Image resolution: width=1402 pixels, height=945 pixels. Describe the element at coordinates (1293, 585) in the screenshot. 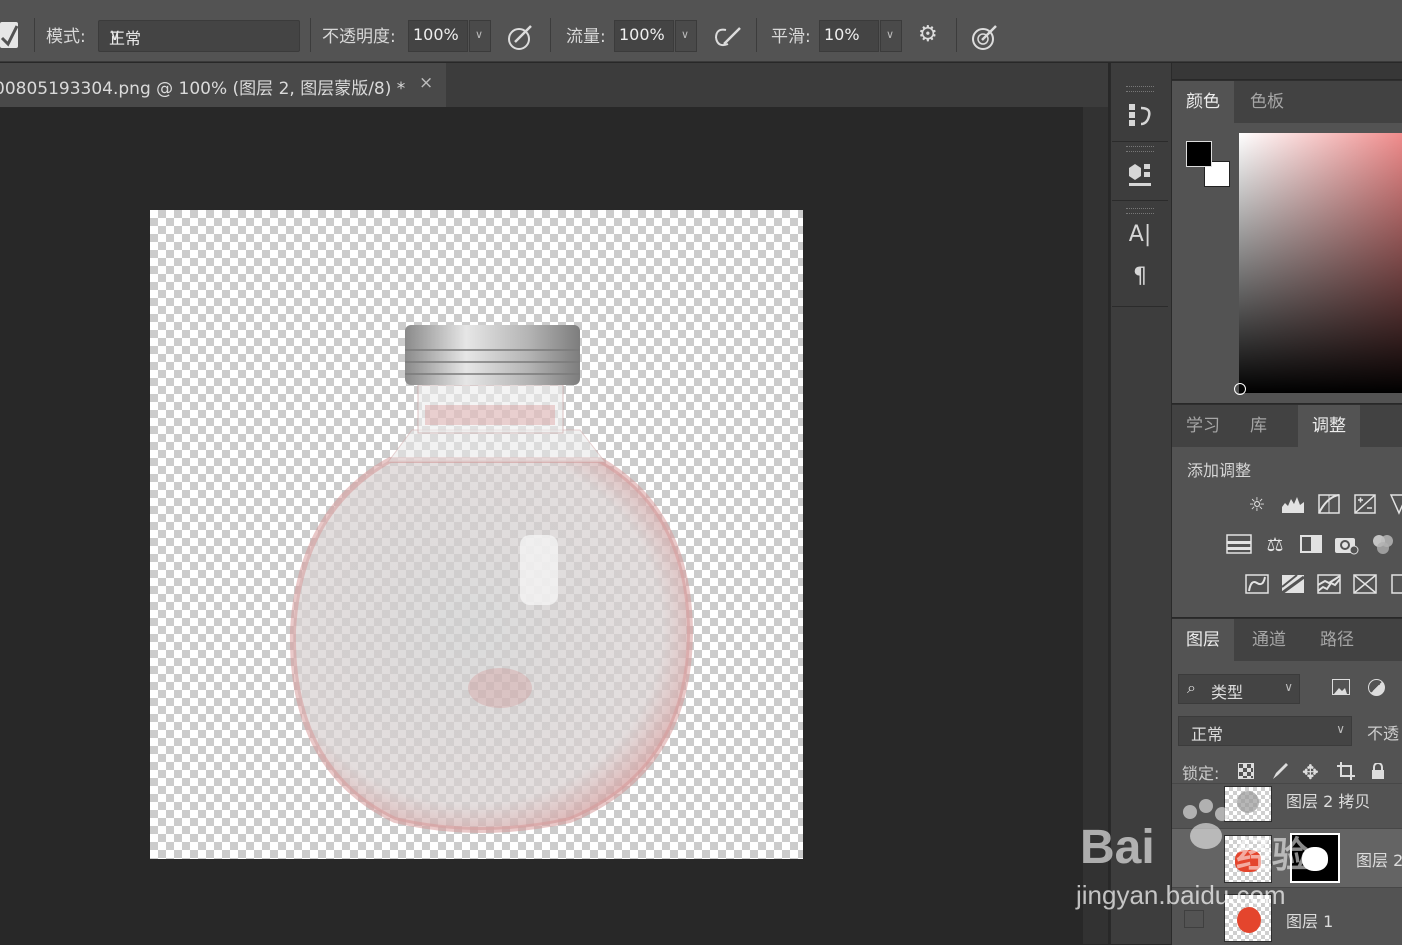

I see `posterize-icon` at that location.